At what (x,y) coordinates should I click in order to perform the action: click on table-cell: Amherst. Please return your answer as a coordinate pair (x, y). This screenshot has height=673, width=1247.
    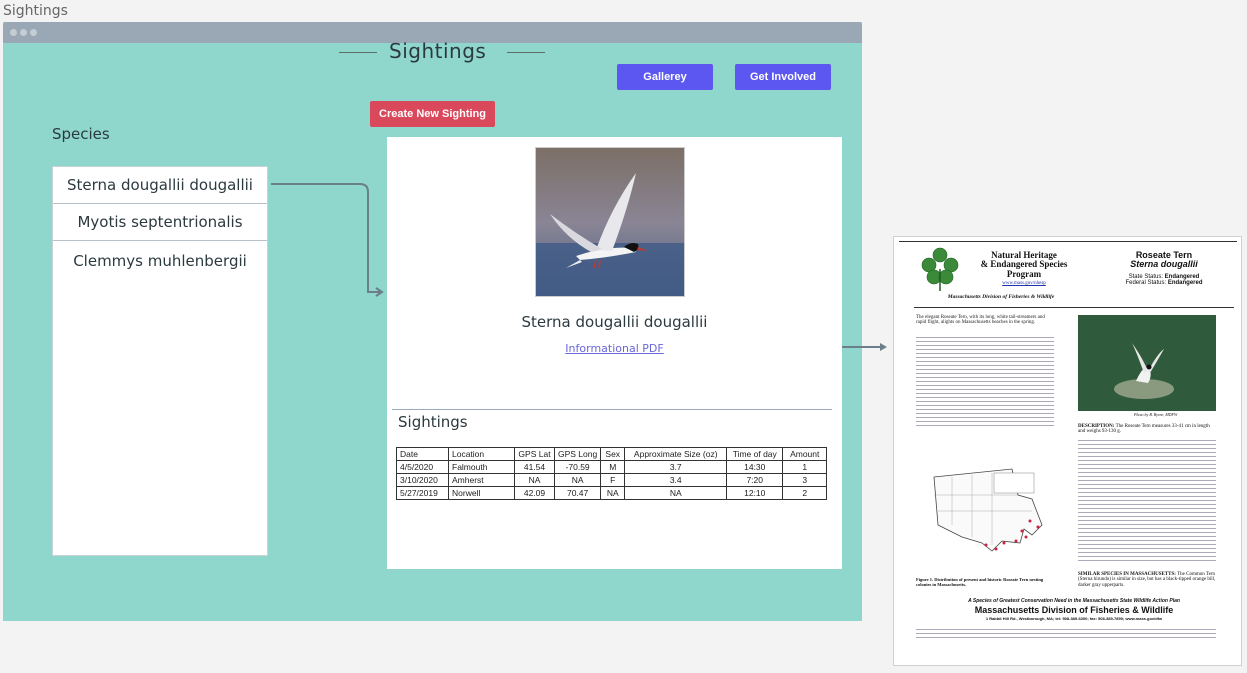
    Looking at the image, I should click on (481, 480).